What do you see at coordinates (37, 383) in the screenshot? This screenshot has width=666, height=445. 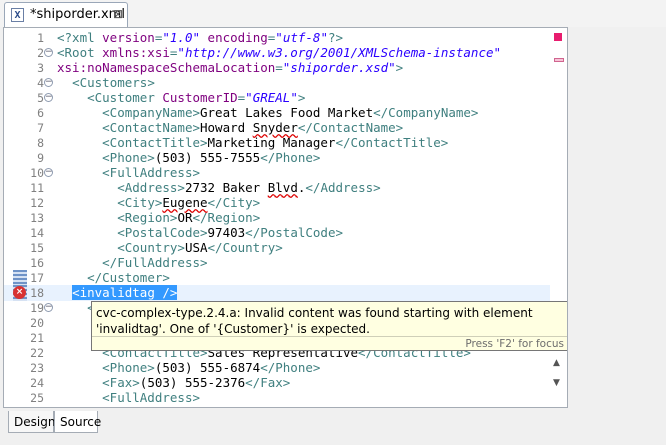 I see `line-number: 24` at bounding box center [37, 383].